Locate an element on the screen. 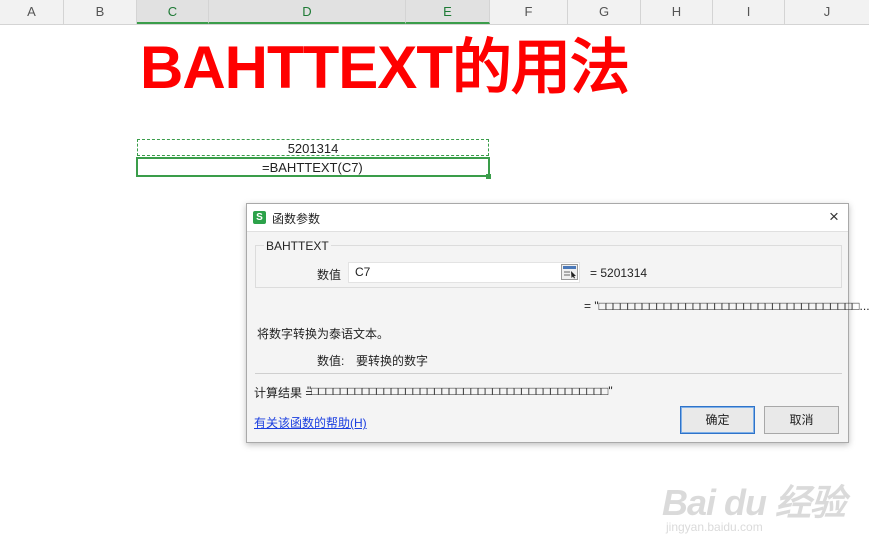  parameter-name: 数值: is located at coordinates (331, 361).